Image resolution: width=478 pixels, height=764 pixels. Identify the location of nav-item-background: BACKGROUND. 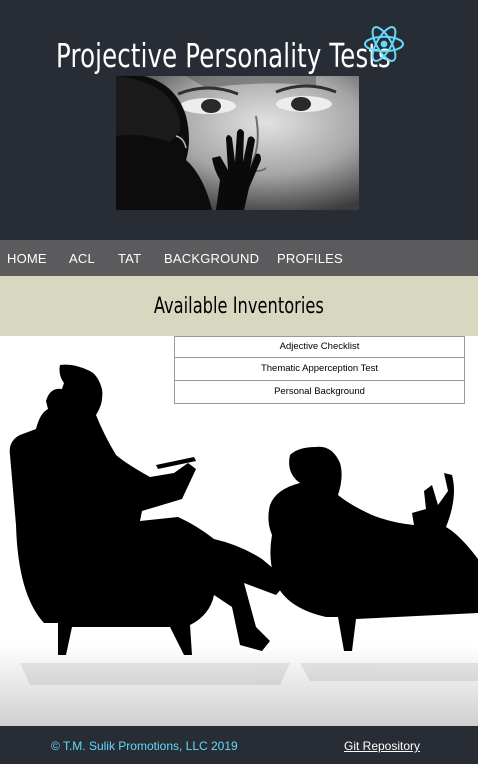
(211, 258).